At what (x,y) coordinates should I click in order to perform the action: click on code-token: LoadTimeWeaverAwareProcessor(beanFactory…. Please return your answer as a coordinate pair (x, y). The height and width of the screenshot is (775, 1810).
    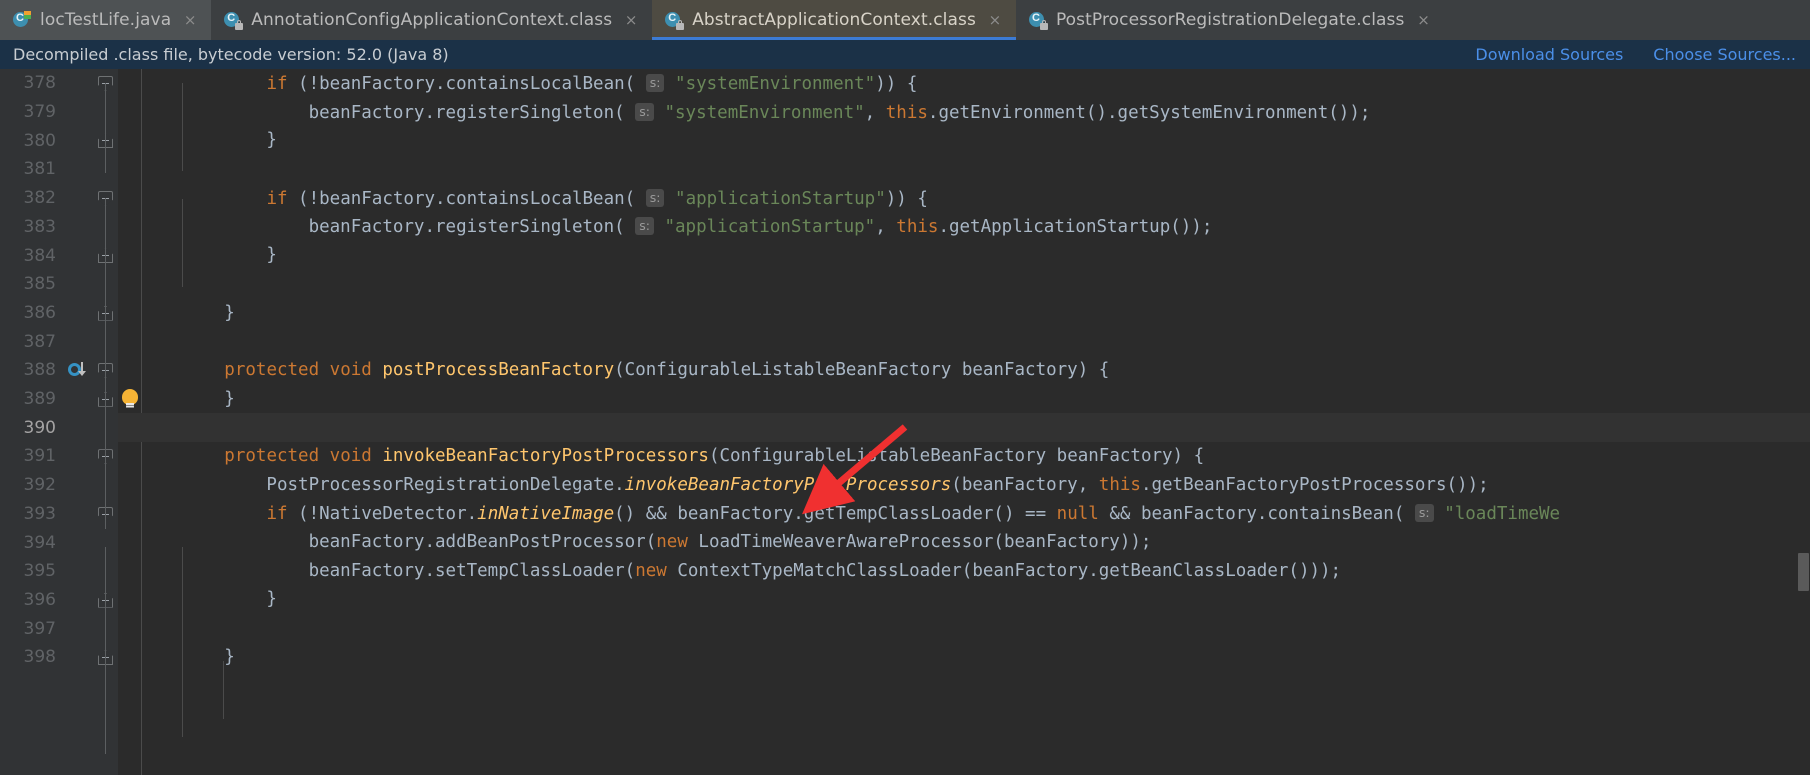
    Looking at the image, I should click on (919, 542).